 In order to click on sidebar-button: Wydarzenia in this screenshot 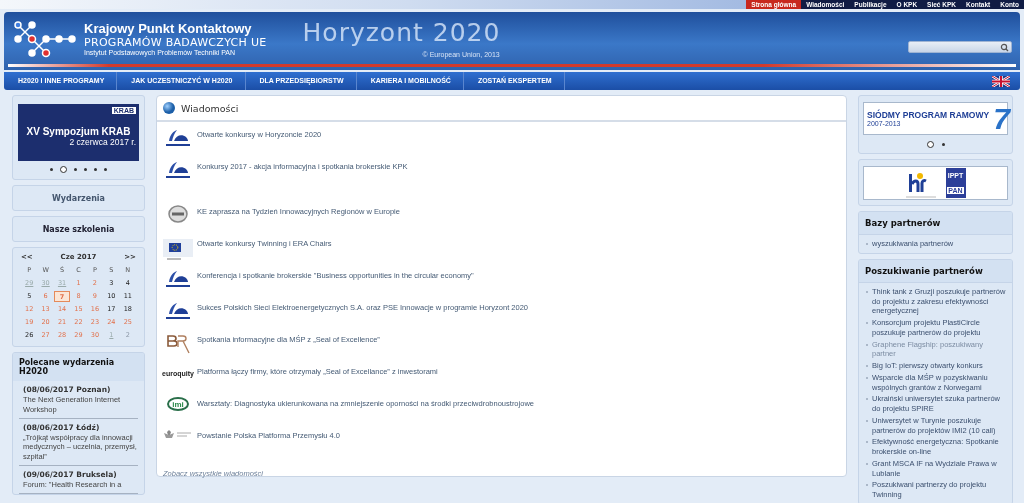, I will do `click(78, 198)`.